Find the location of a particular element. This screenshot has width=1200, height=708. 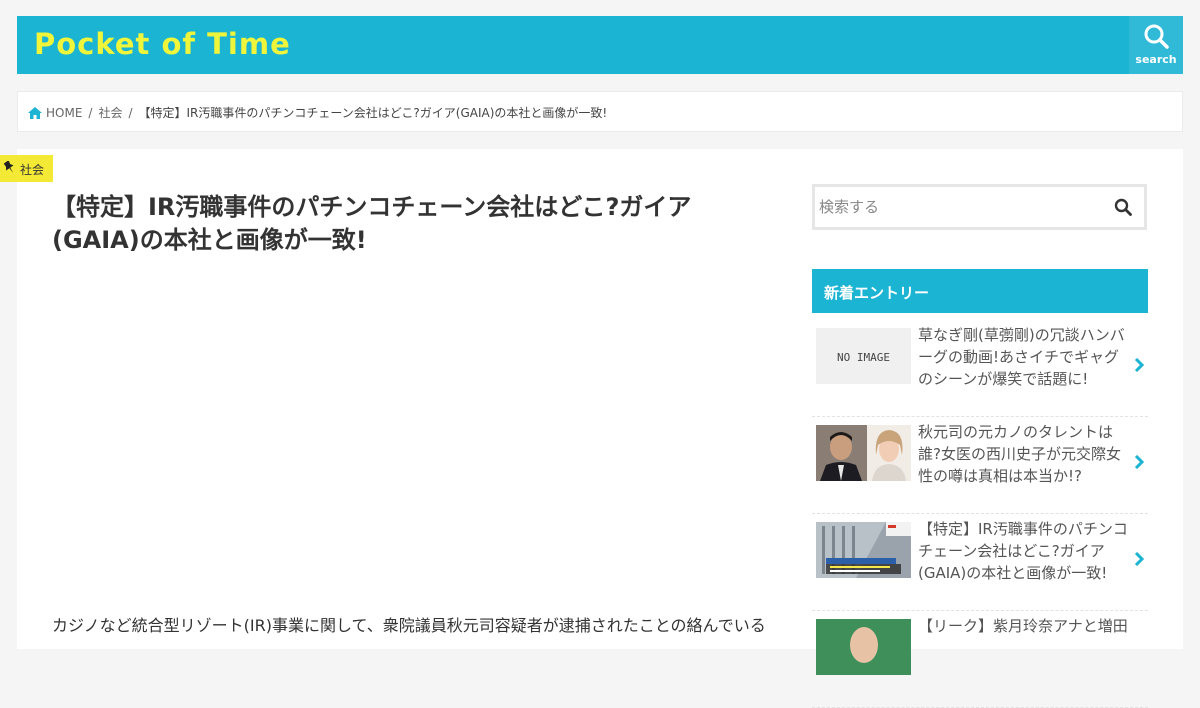

site-logo: Pocket of Time is located at coordinates (162, 44).